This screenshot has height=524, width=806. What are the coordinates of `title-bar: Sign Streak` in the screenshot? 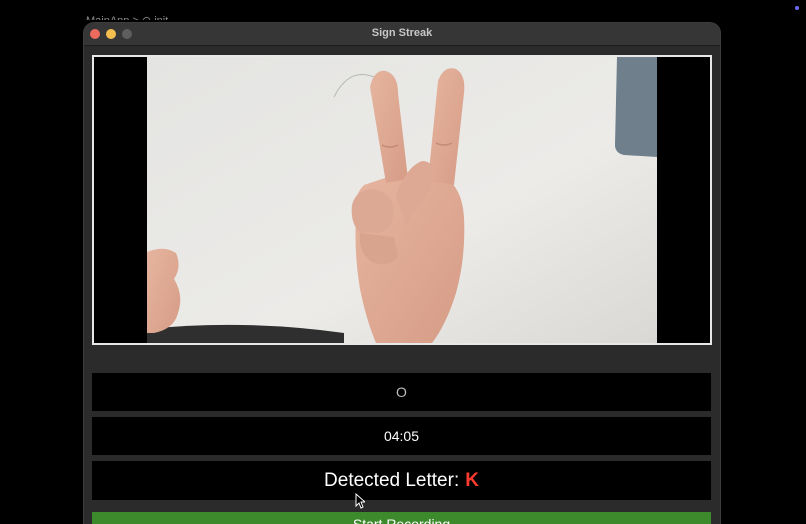 It's located at (402, 34).